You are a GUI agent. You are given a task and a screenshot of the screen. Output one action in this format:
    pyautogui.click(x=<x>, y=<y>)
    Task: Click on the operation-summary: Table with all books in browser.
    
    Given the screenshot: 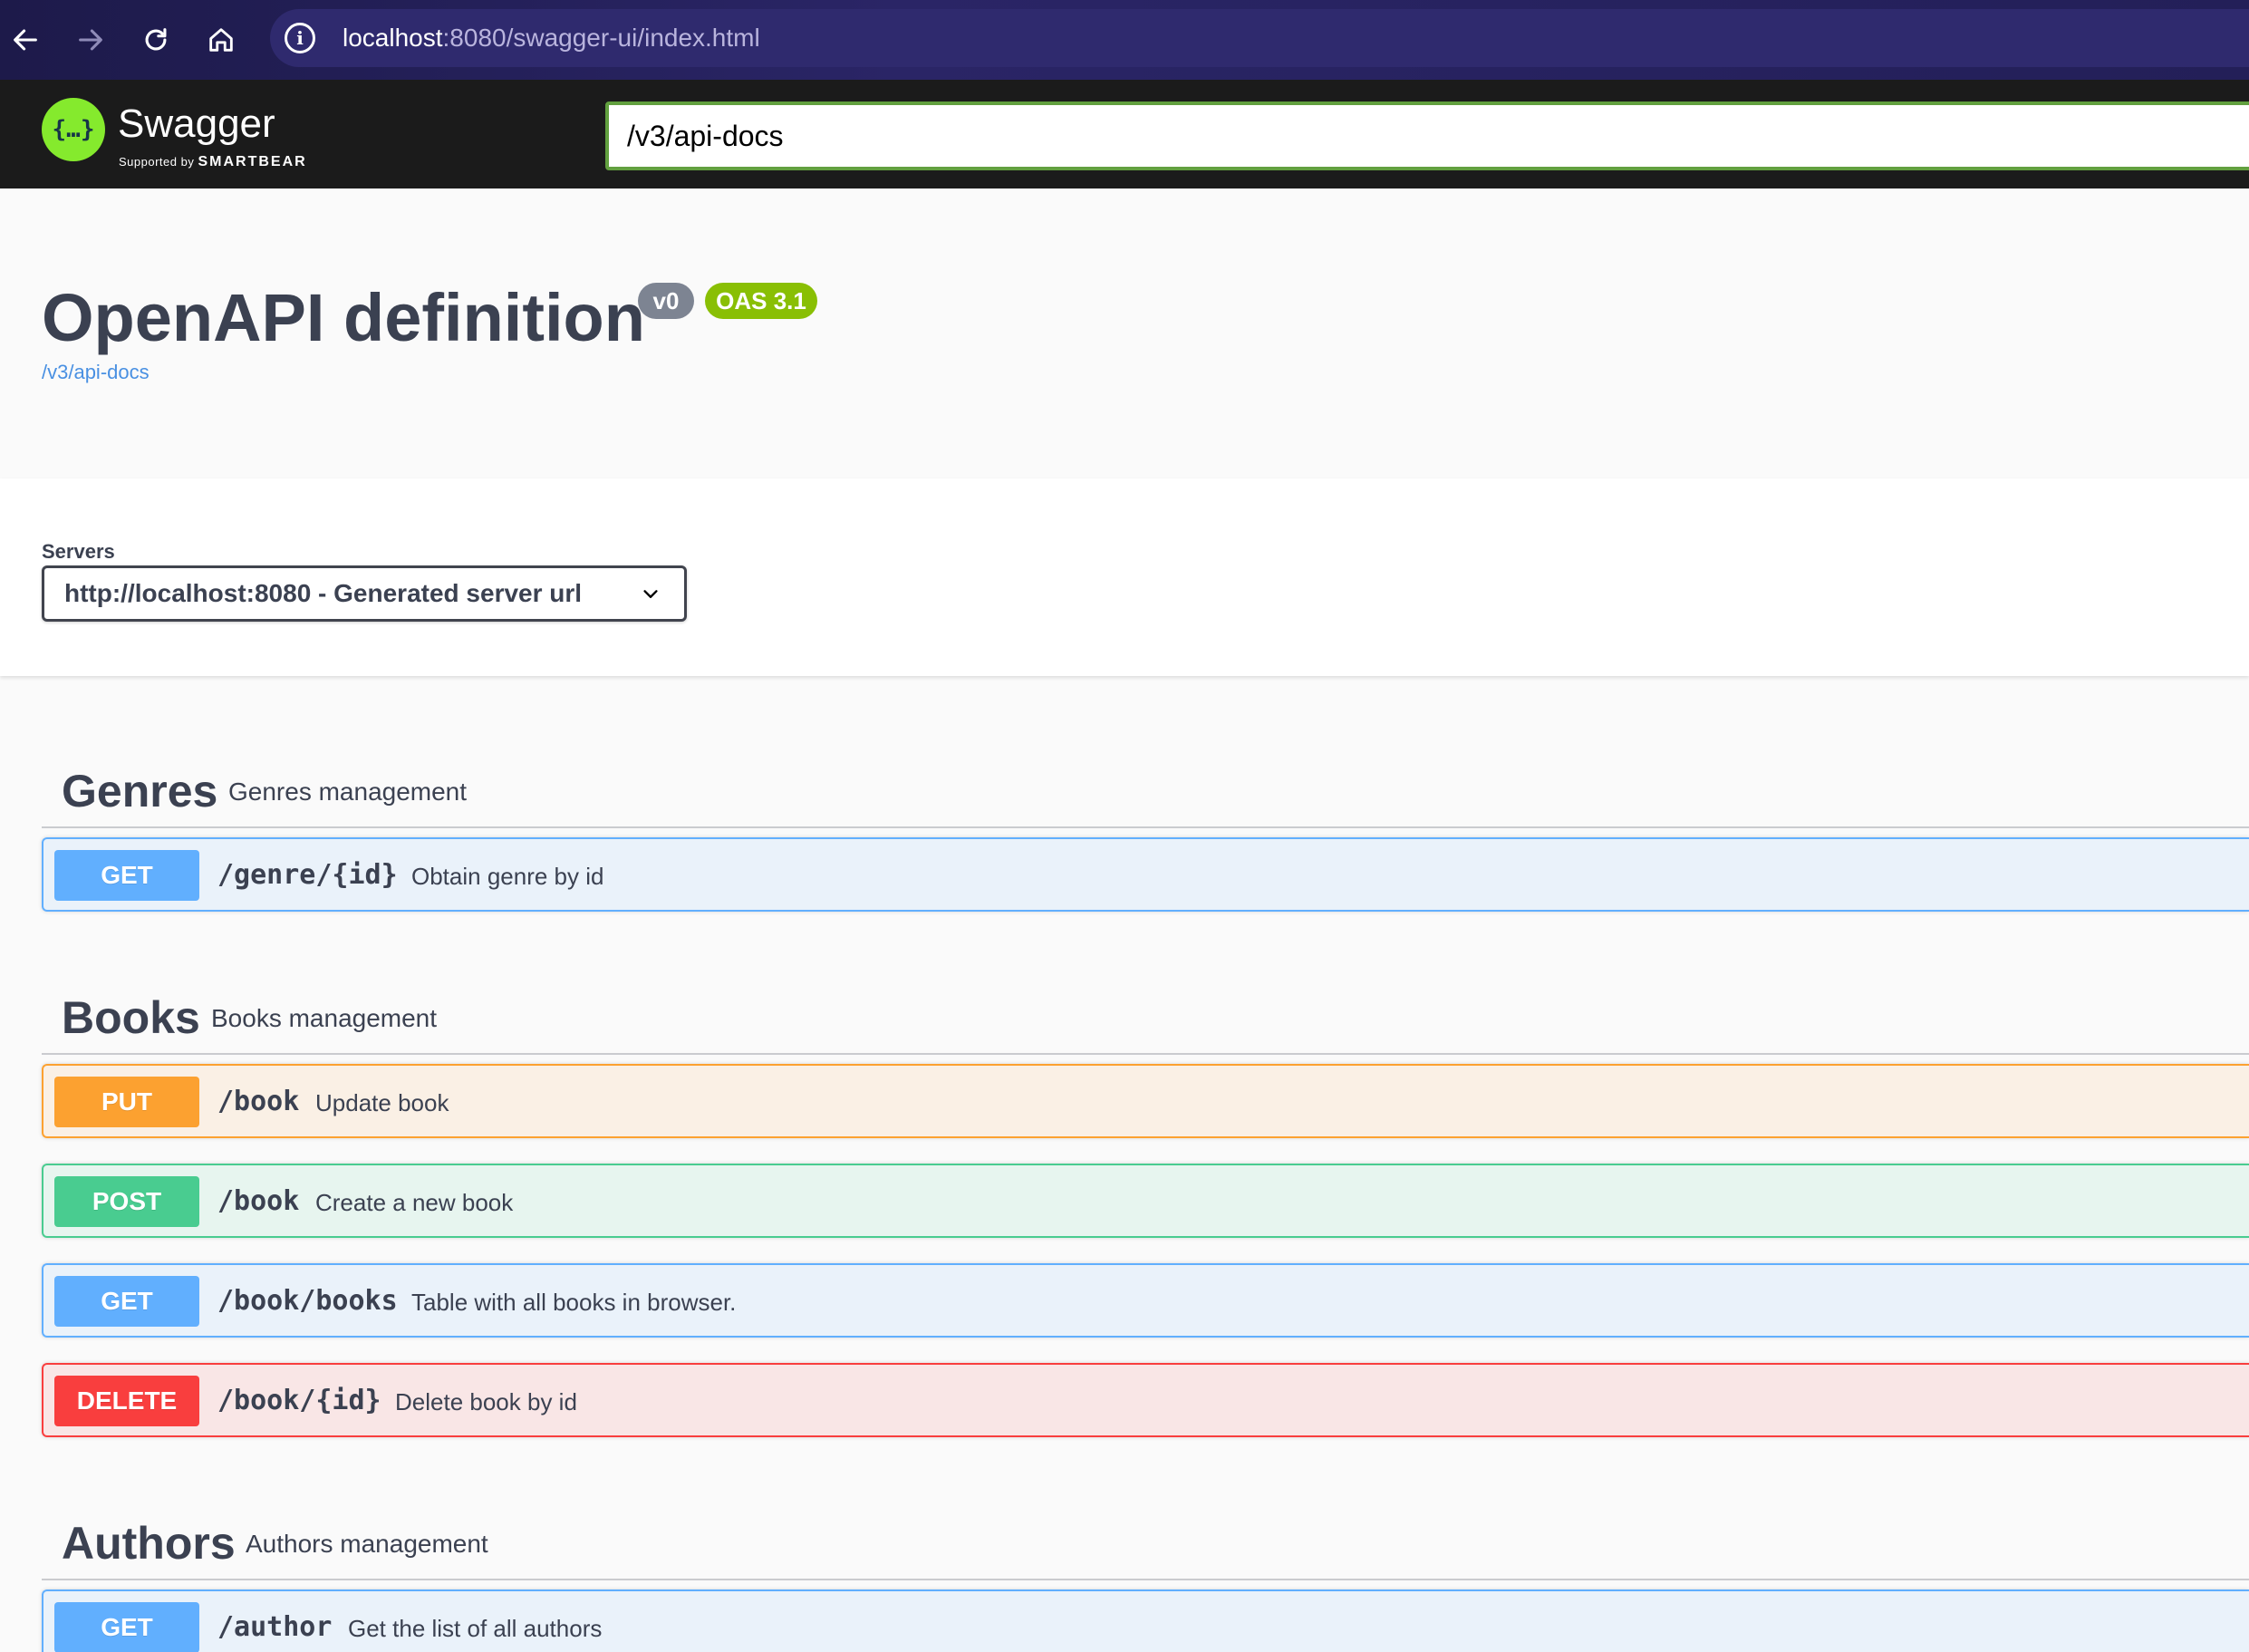 What is the action you would take?
    pyautogui.click(x=574, y=1302)
    